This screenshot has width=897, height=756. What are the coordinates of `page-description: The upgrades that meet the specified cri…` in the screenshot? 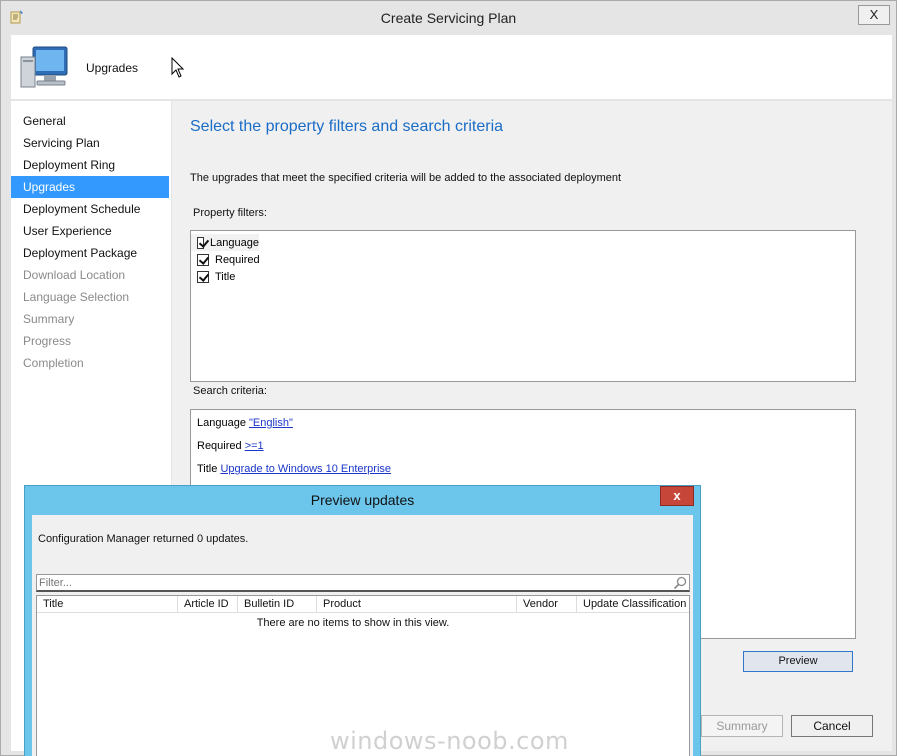 It's located at (406, 178).